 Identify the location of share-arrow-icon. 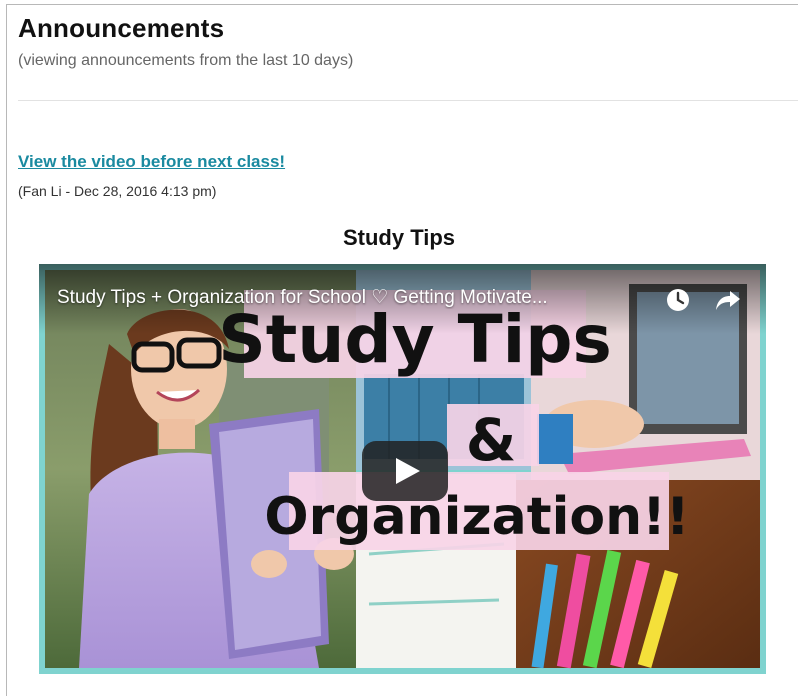
(728, 300).